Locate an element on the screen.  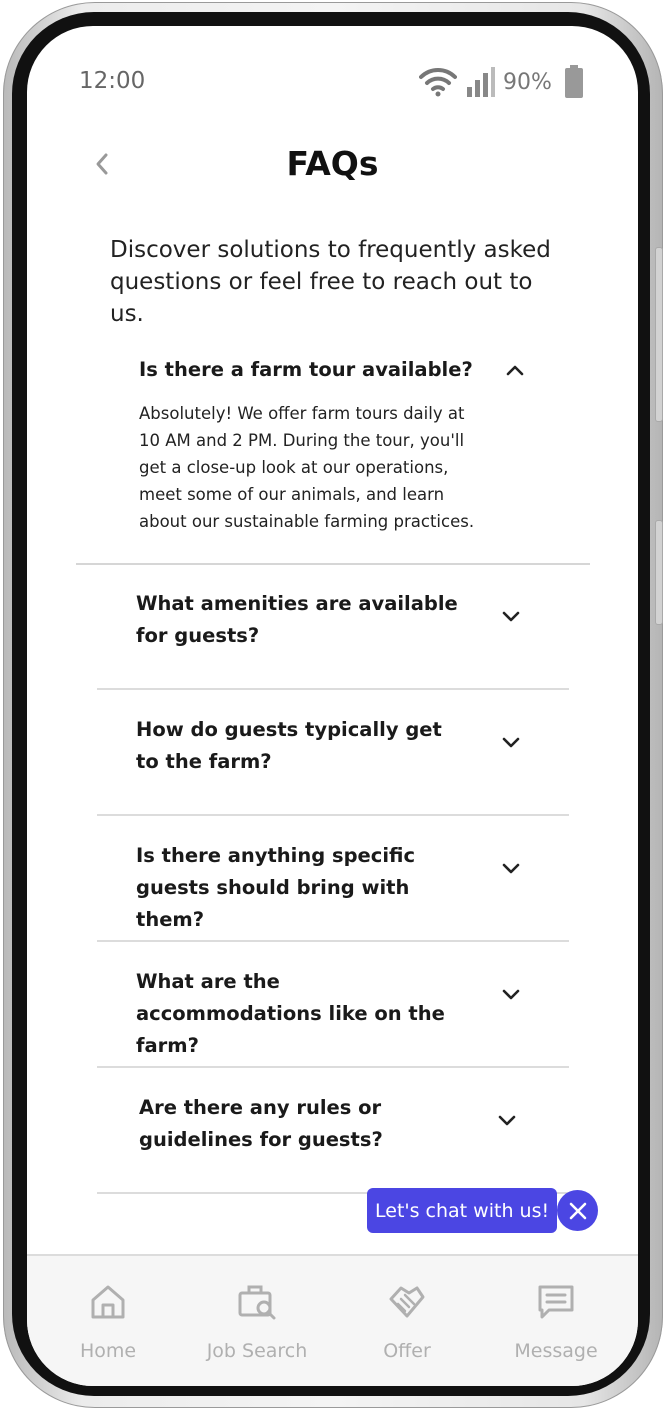
status-time: 12:00 is located at coordinates (112, 81).